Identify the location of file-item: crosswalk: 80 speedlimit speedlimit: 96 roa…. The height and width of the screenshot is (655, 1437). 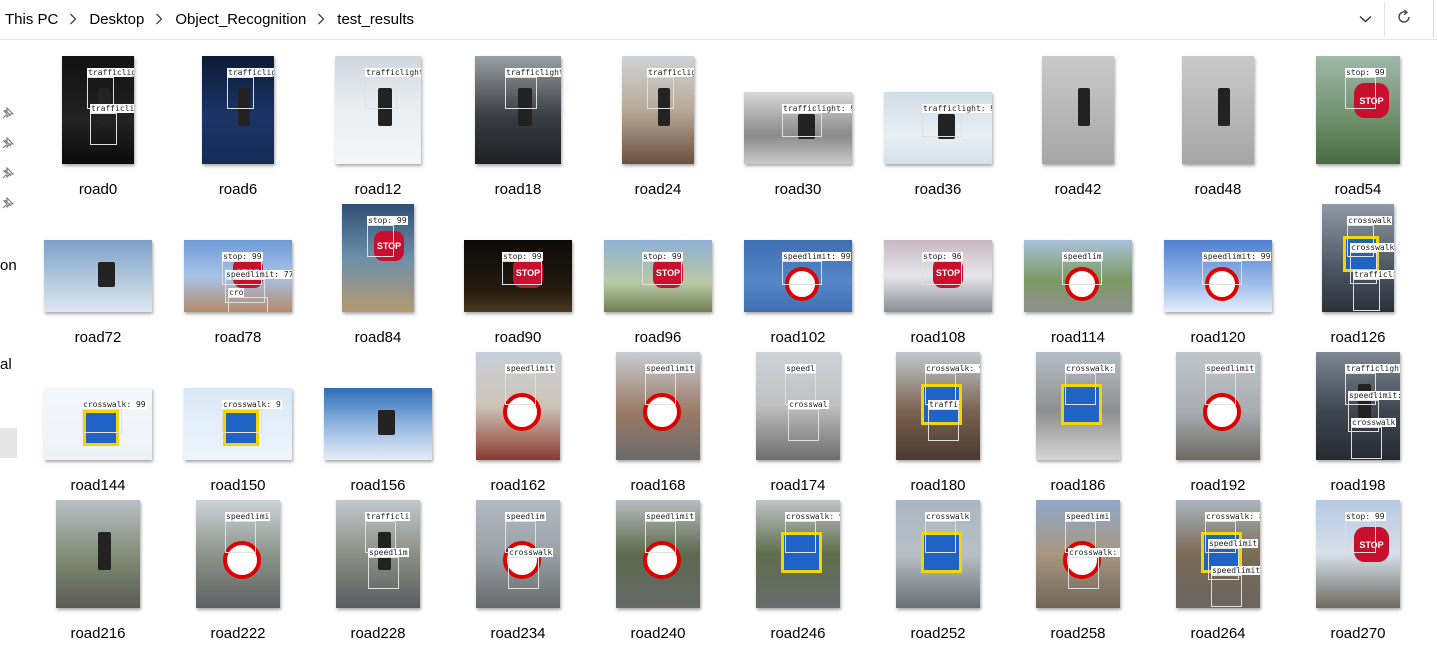
(1218, 573).